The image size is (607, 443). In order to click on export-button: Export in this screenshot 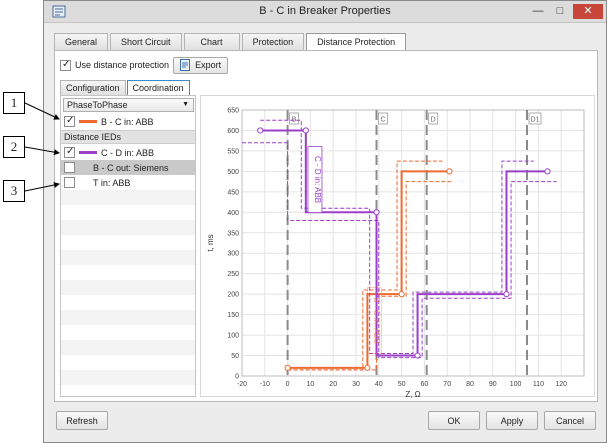, I will do `click(201, 65)`.